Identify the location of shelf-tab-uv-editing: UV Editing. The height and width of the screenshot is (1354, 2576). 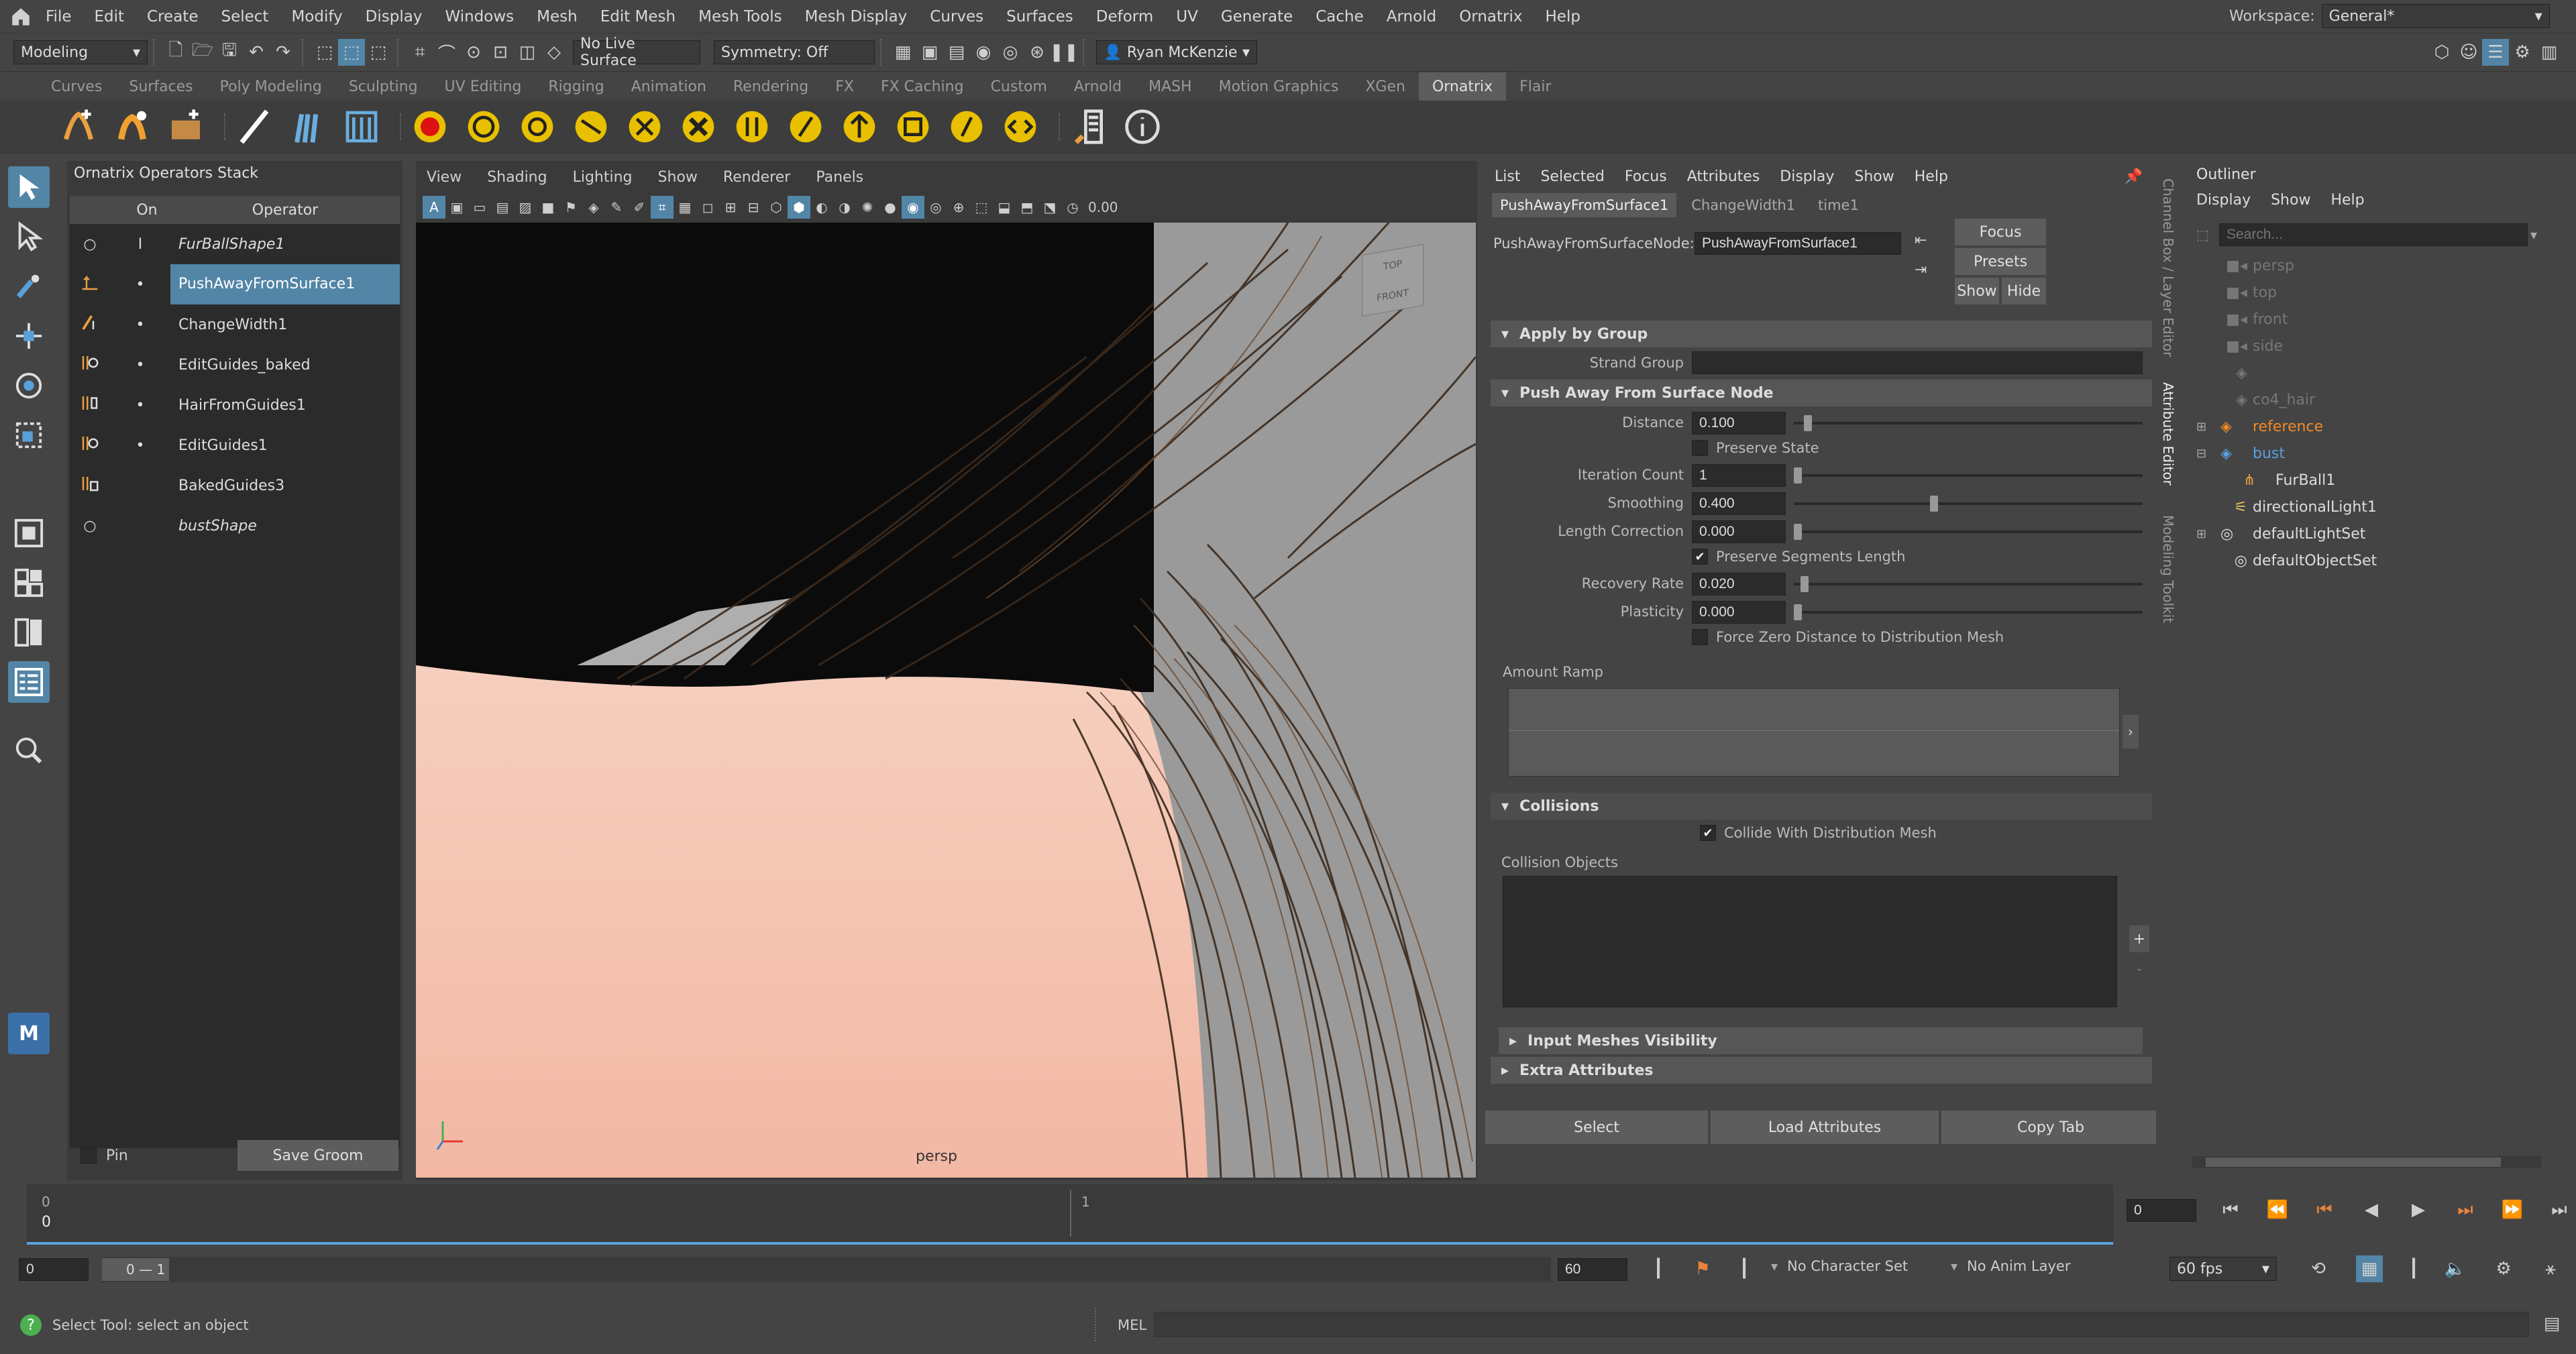
(483, 86).